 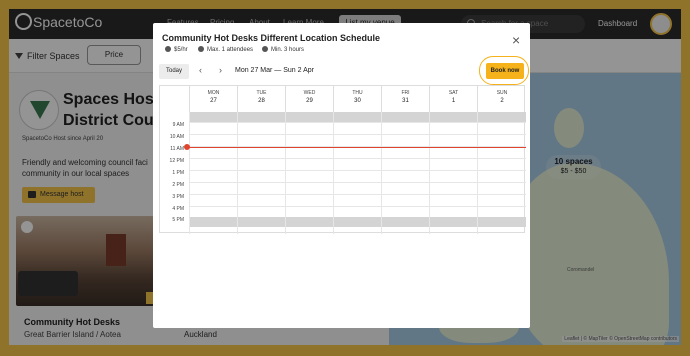 What do you see at coordinates (356, 147) in the screenshot?
I see `current-time-line` at bounding box center [356, 147].